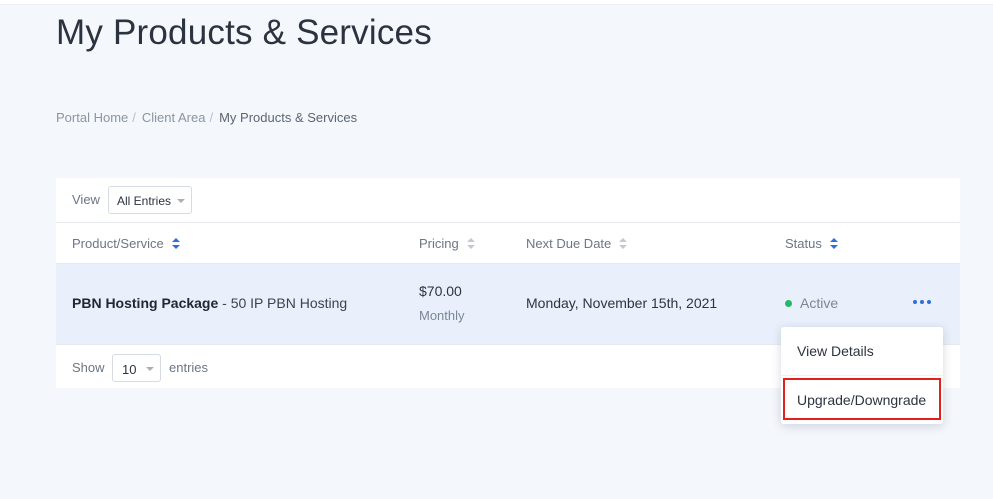 The height and width of the screenshot is (499, 993). Describe the element at coordinates (569, 243) in the screenshot. I see `column-header-label: Next Due Date` at that location.